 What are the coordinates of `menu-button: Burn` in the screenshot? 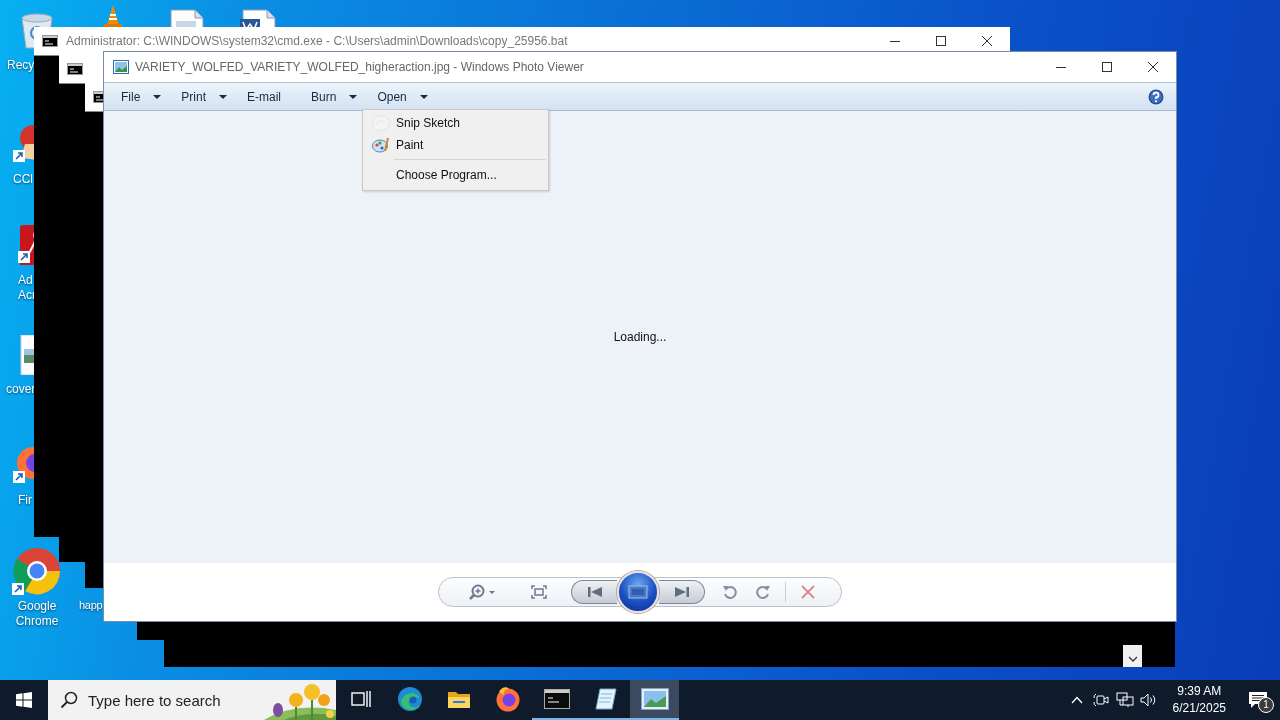 It's located at (334, 96).